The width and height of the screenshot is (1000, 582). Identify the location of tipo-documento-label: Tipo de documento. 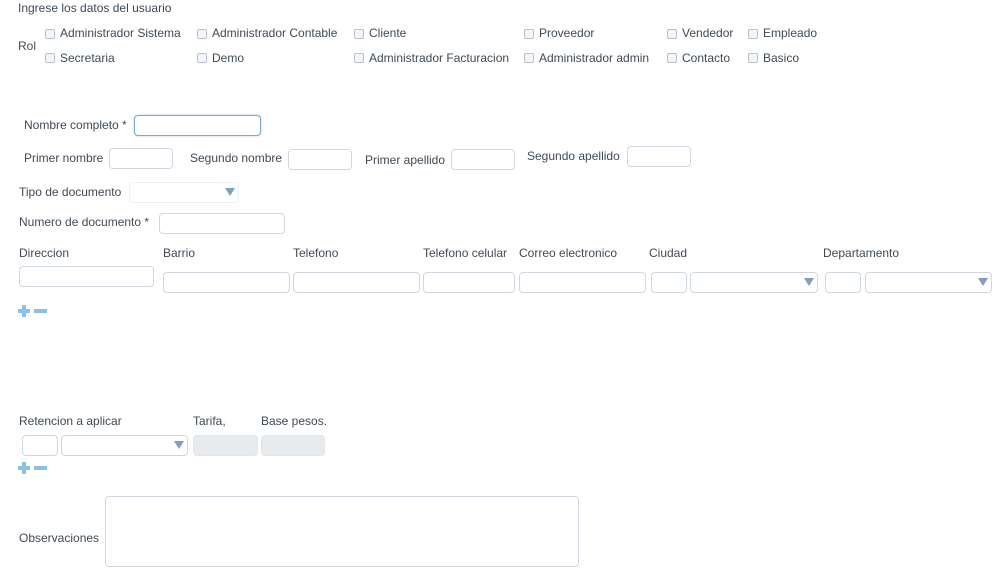
(70, 192).